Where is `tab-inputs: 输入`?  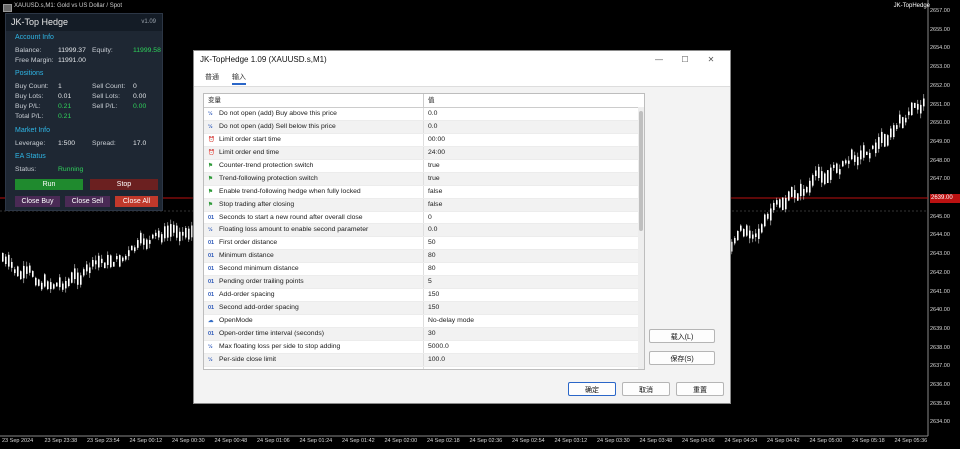 tab-inputs: 输入 is located at coordinates (239, 78).